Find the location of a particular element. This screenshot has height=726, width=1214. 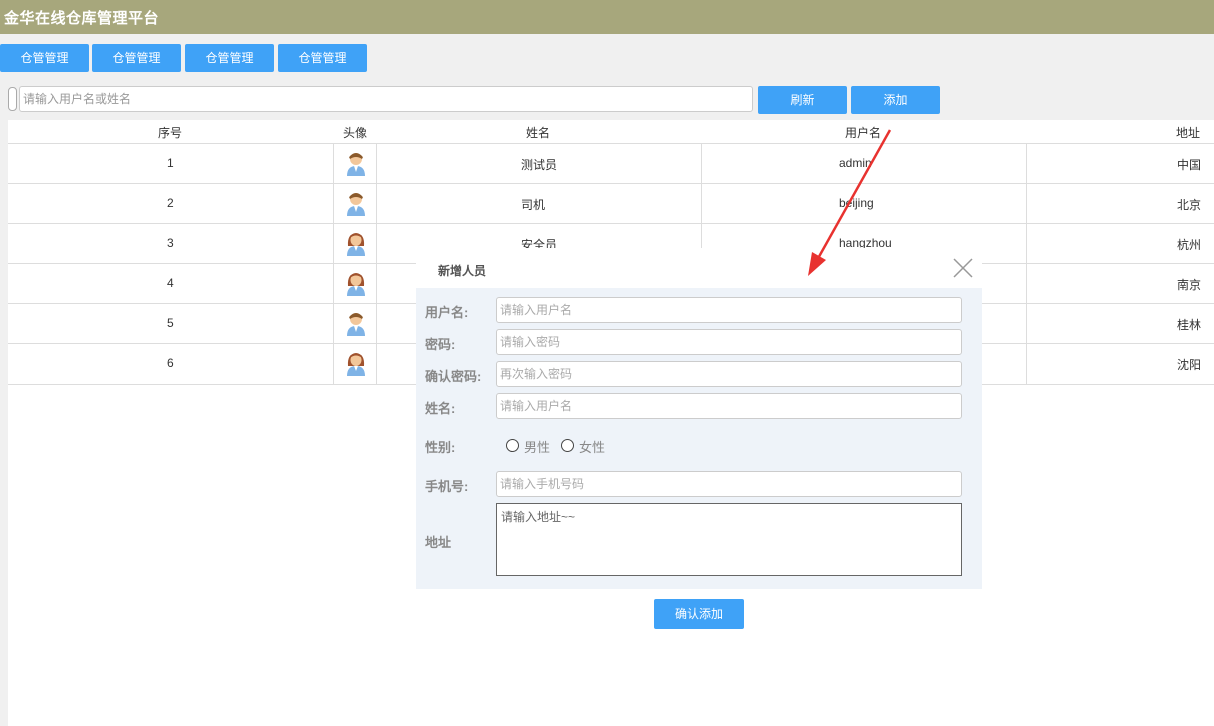

modal-header: 新增人员 is located at coordinates (699, 268).